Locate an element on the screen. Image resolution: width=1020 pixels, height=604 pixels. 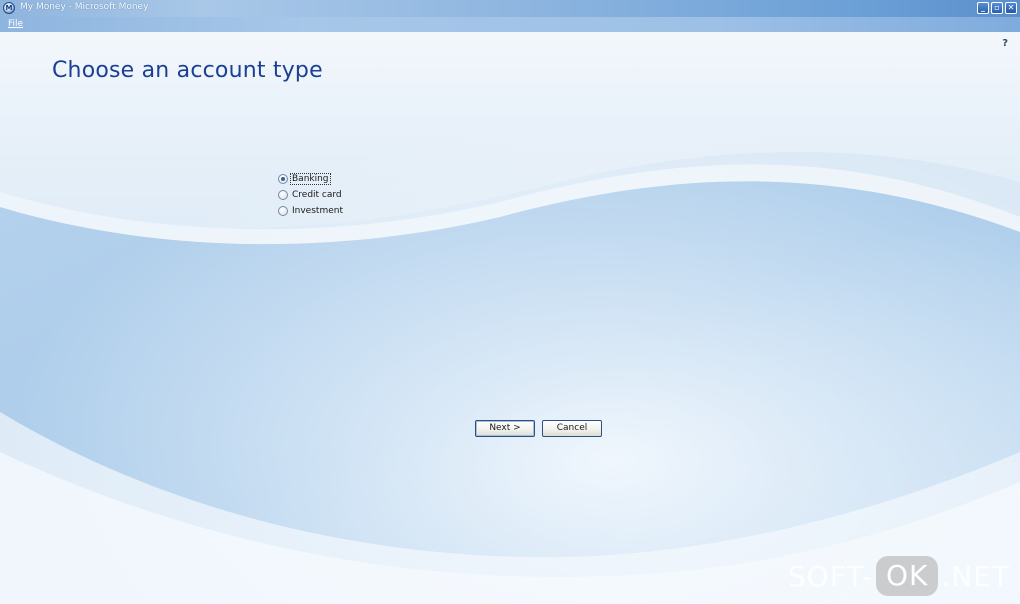
account-type-radio-group: Banking Credit card Investment is located at coordinates (311, 195).